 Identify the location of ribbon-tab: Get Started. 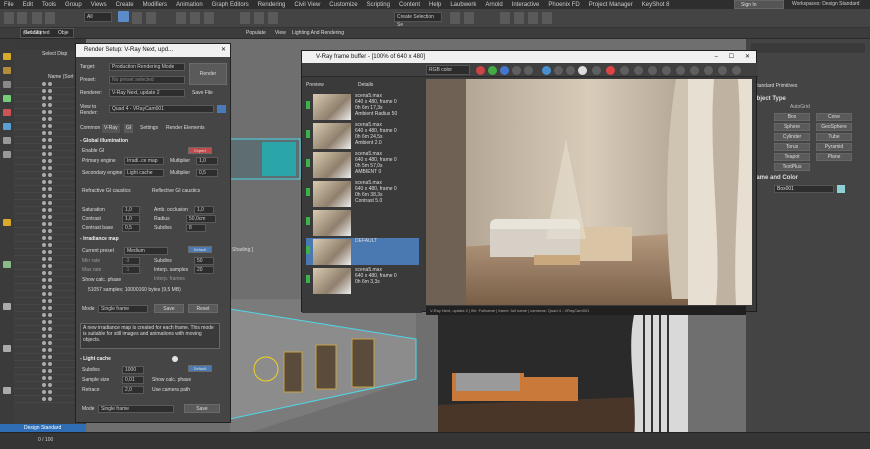
(37, 33).